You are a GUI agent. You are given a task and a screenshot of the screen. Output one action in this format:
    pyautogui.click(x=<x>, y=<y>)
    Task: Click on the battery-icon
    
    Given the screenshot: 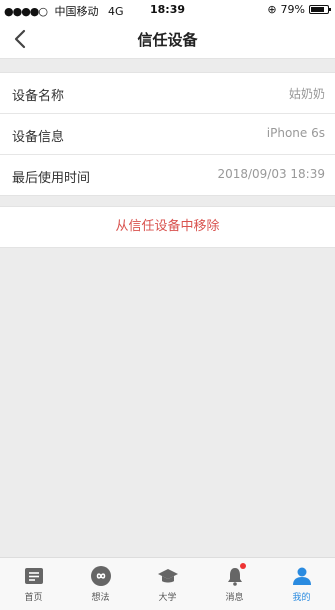 What is the action you would take?
    pyautogui.click(x=320, y=9)
    